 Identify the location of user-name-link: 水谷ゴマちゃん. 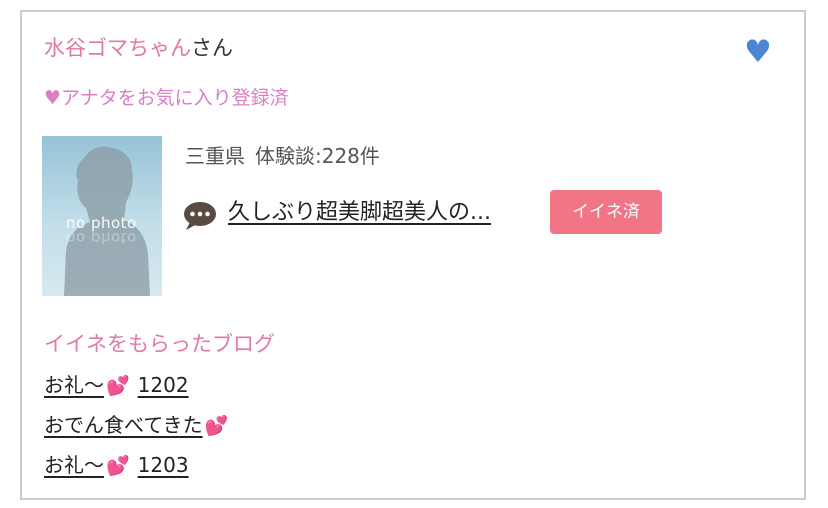
(117, 48).